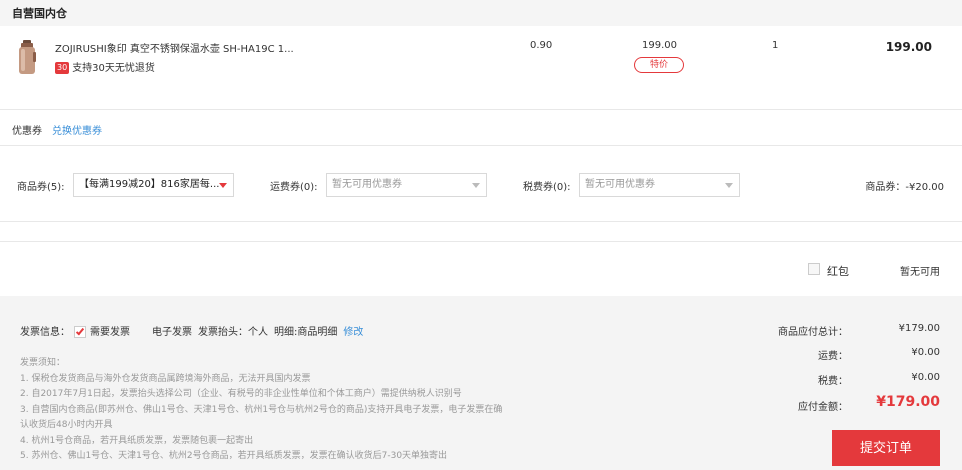  What do you see at coordinates (43, 363) in the screenshot?
I see `note-line: 发票须知：` at bounding box center [43, 363].